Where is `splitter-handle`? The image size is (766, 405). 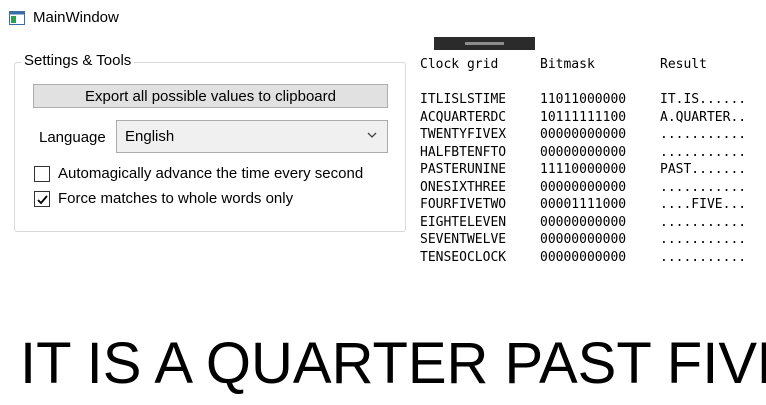
splitter-handle is located at coordinates (484, 43).